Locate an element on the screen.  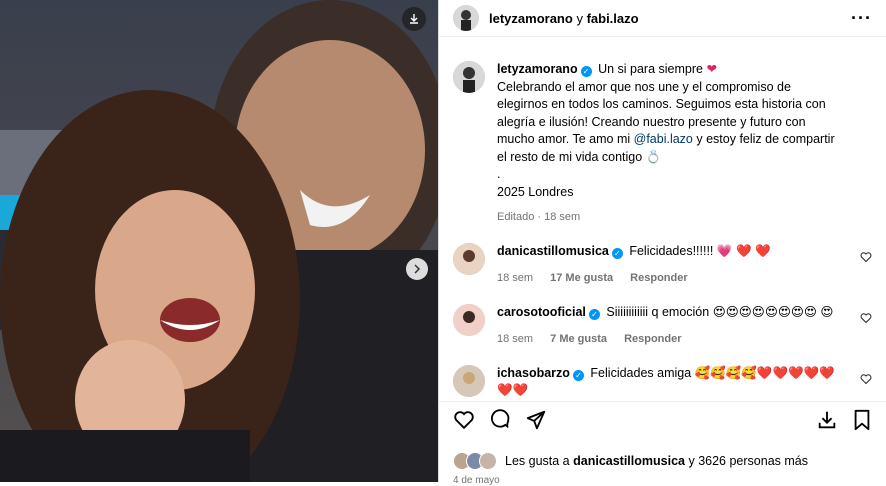
liker-avatars is located at coordinates (475, 461).